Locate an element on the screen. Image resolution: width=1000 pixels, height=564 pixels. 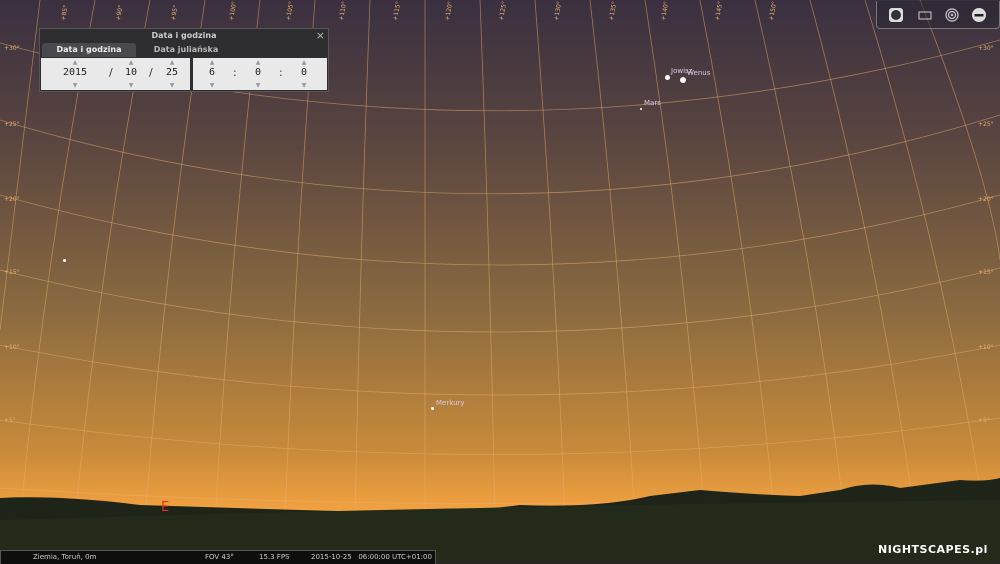
minute-field: 0 is located at coordinates (258, 72).